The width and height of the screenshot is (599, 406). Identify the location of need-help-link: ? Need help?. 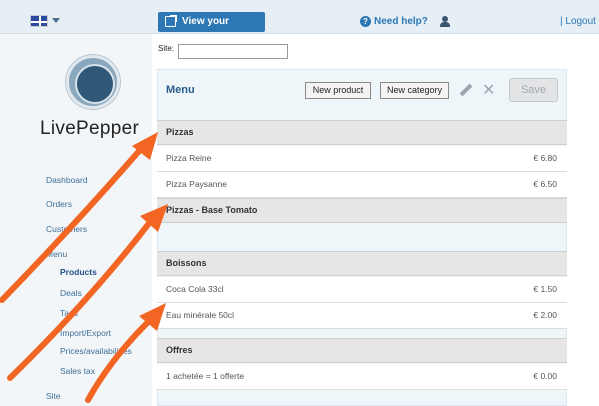
(394, 21).